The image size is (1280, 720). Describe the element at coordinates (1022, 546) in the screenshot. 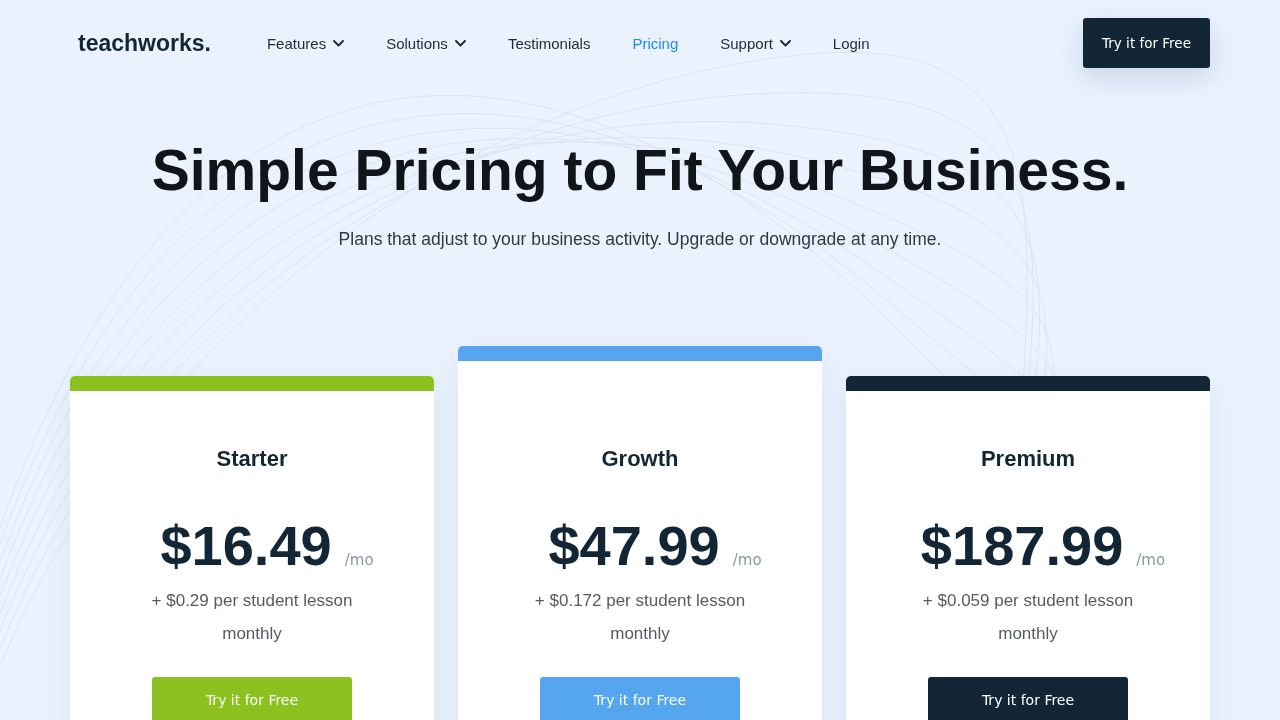

I see `plan-price: $187.99` at that location.